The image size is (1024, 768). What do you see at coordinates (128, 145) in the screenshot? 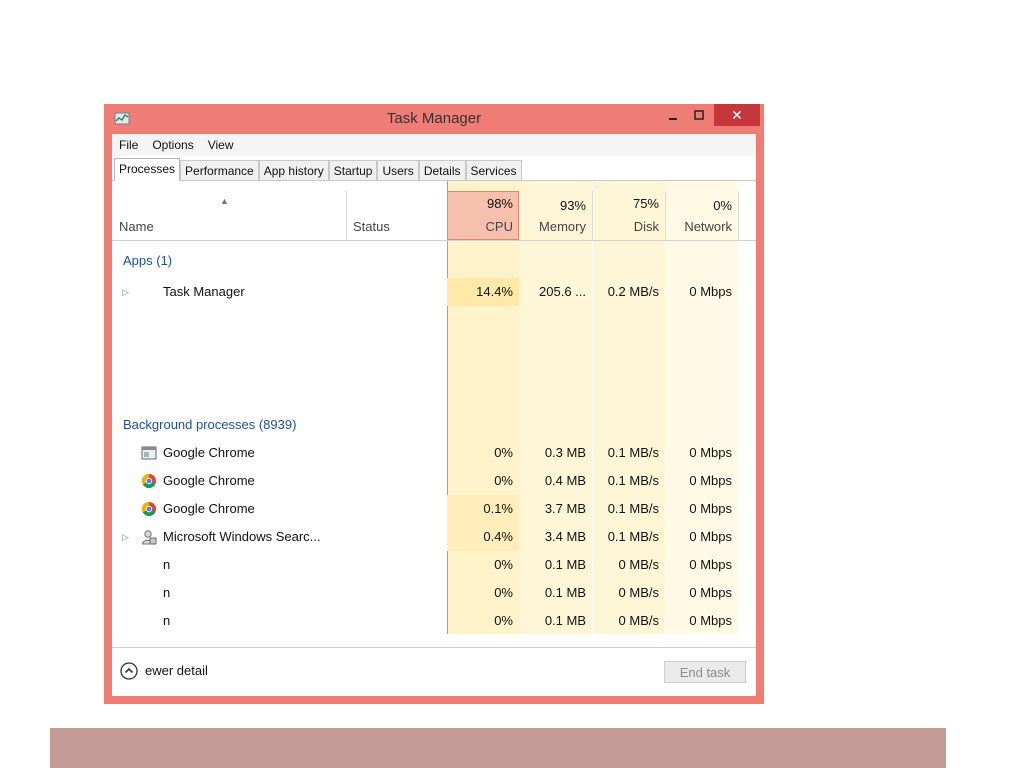
I see `menu-file: File` at bounding box center [128, 145].